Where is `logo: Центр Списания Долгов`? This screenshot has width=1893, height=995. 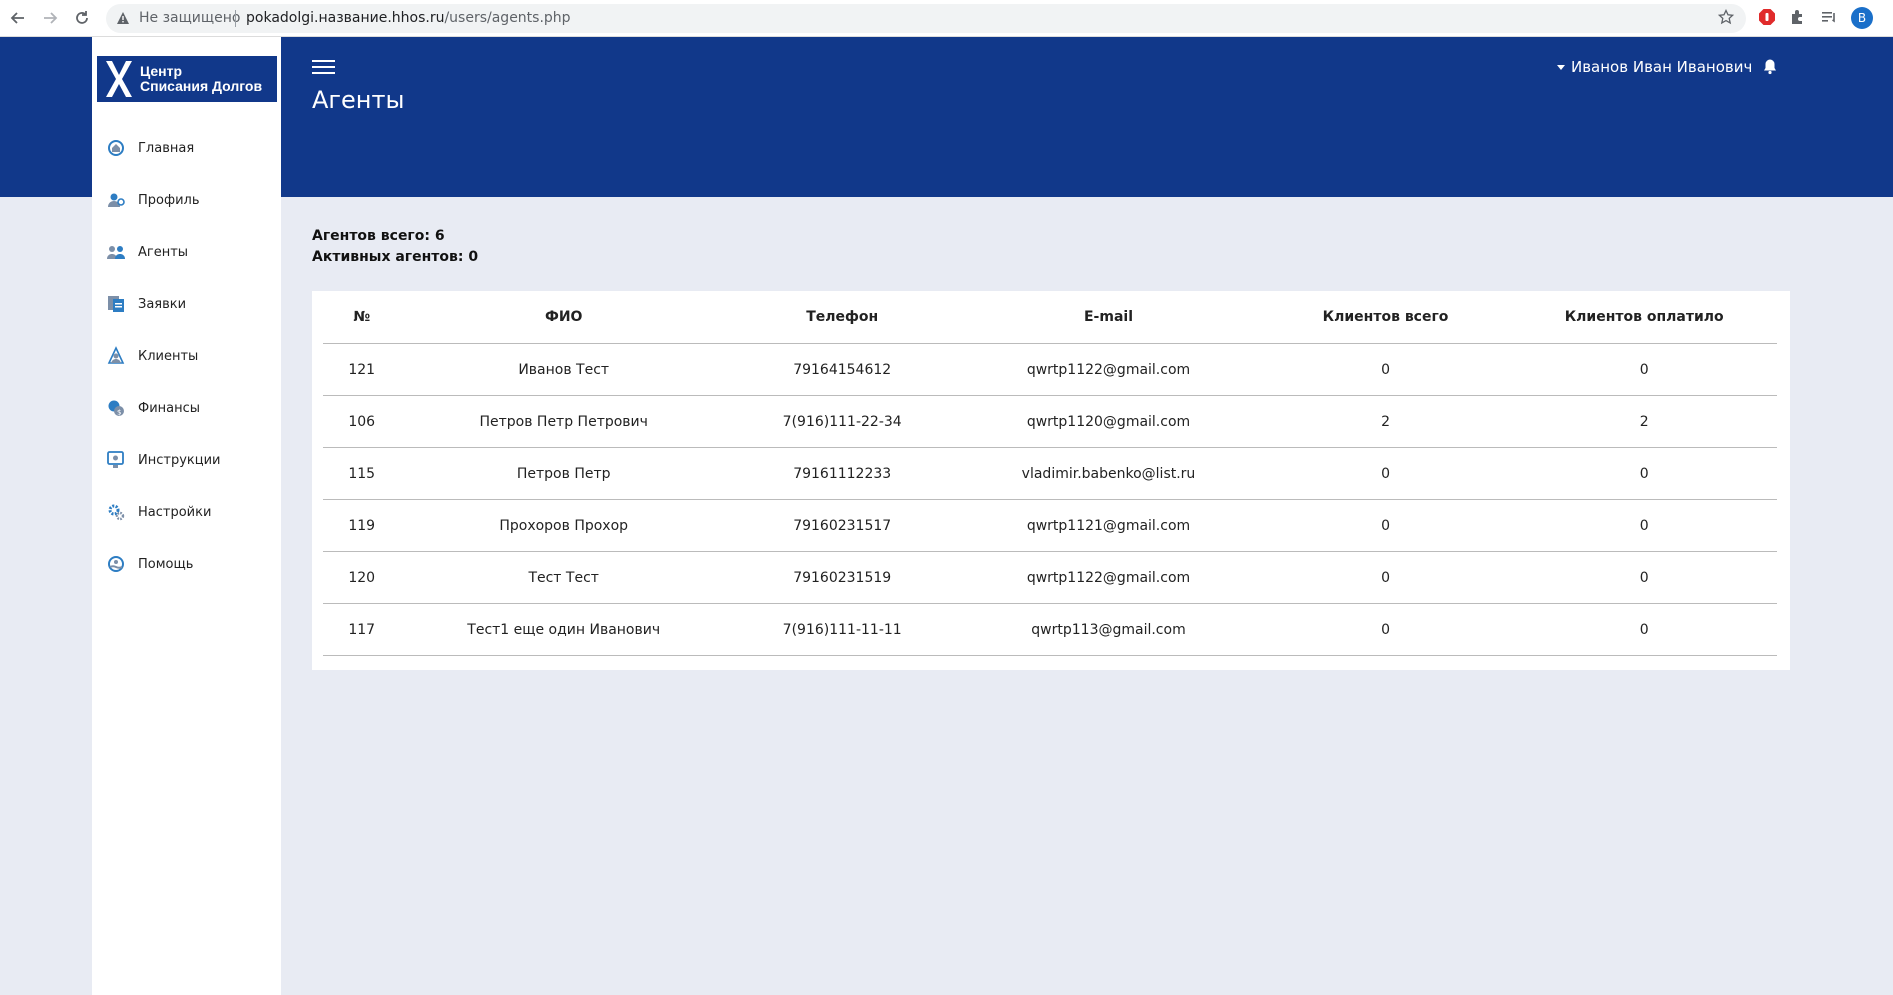
logo: Центр Списания Долгов is located at coordinates (187, 79).